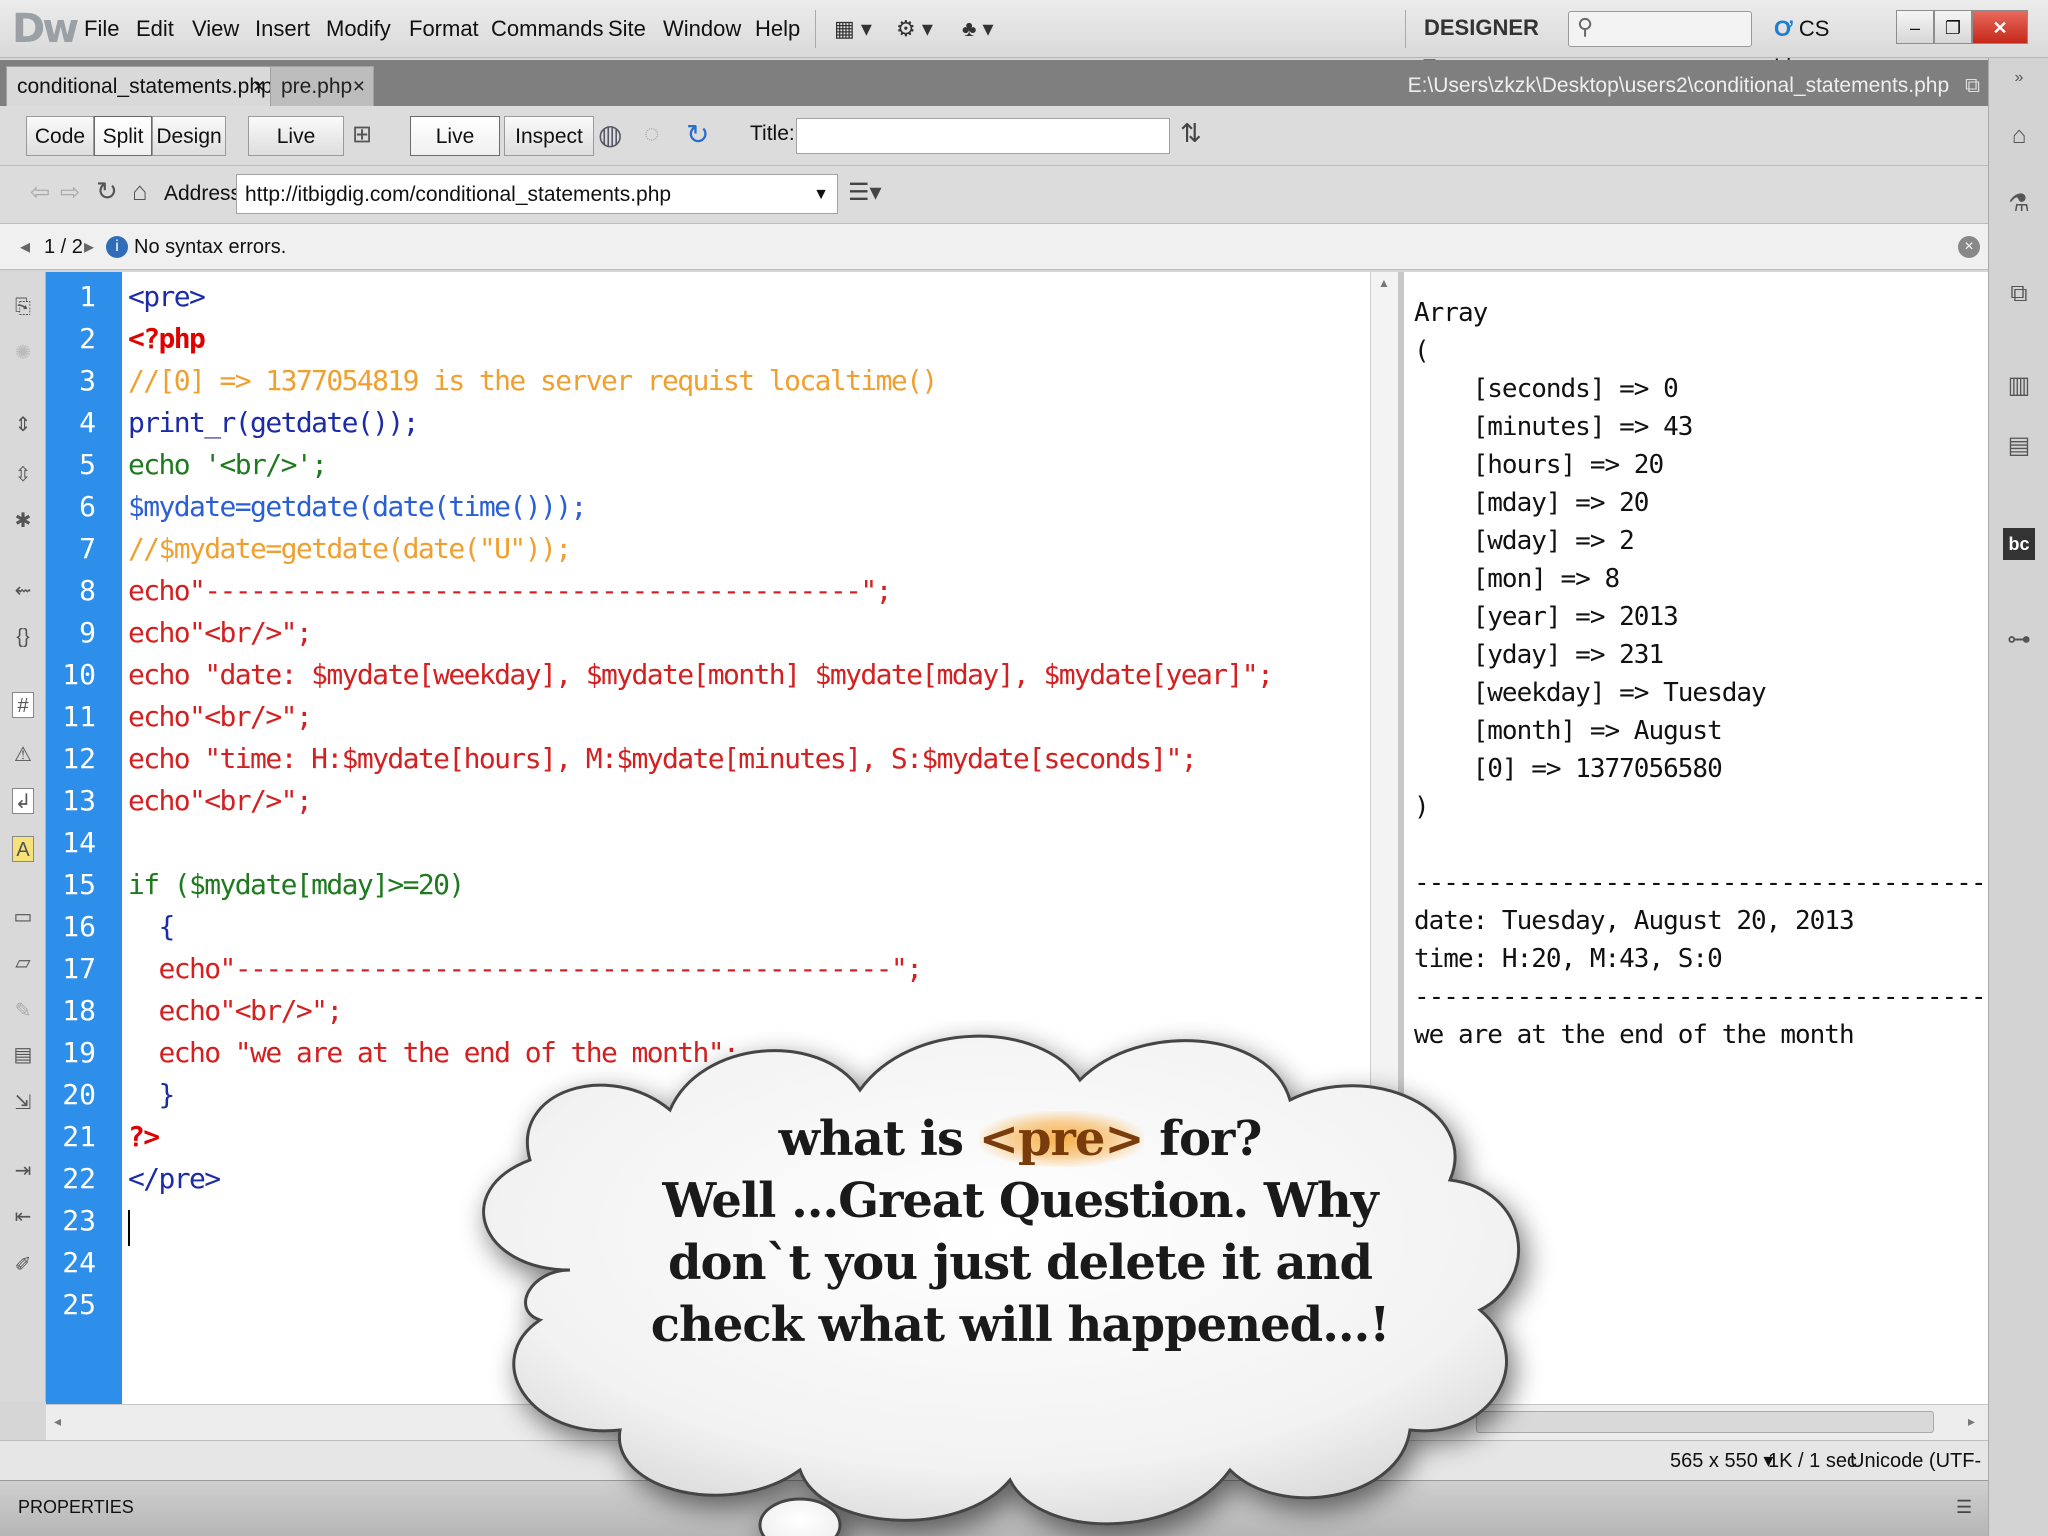 This screenshot has height=1536, width=2048. I want to click on globe-icon: ◍, so click(615, 136).